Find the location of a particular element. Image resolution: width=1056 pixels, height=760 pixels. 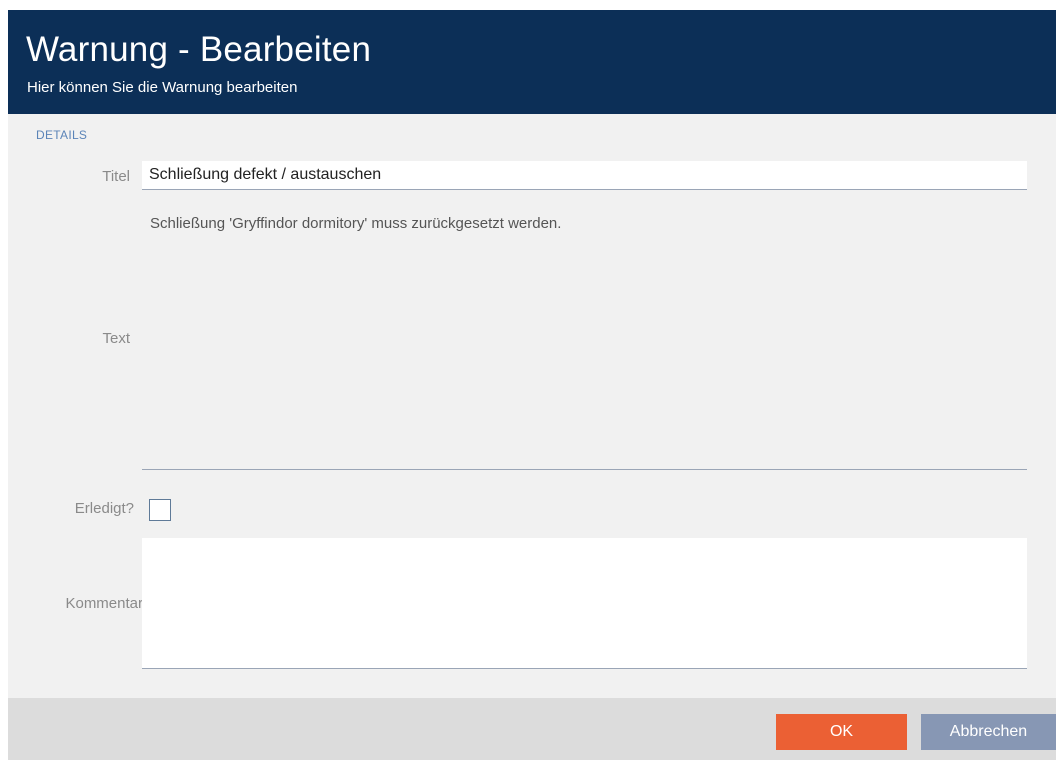

title-label: Titel is located at coordinates (116, 176).